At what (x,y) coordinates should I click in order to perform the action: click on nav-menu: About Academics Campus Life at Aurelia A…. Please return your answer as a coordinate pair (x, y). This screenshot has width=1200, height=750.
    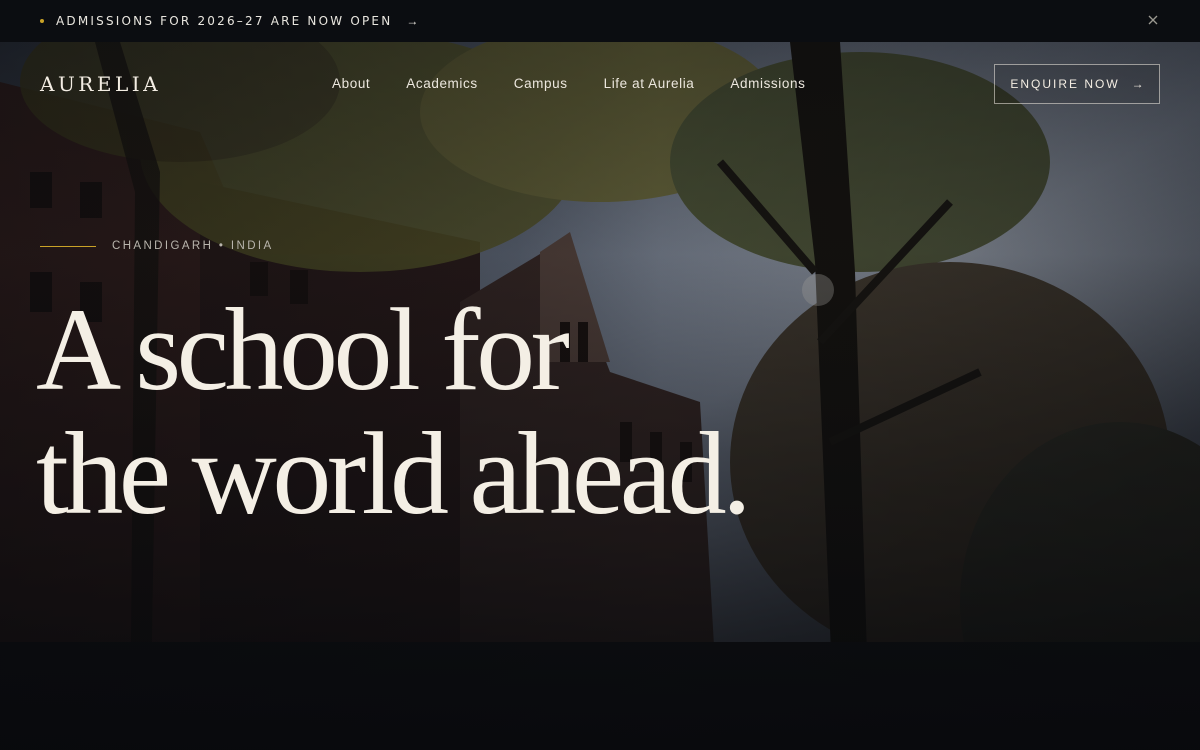
    Looking at the image, I should click on (568, 83).